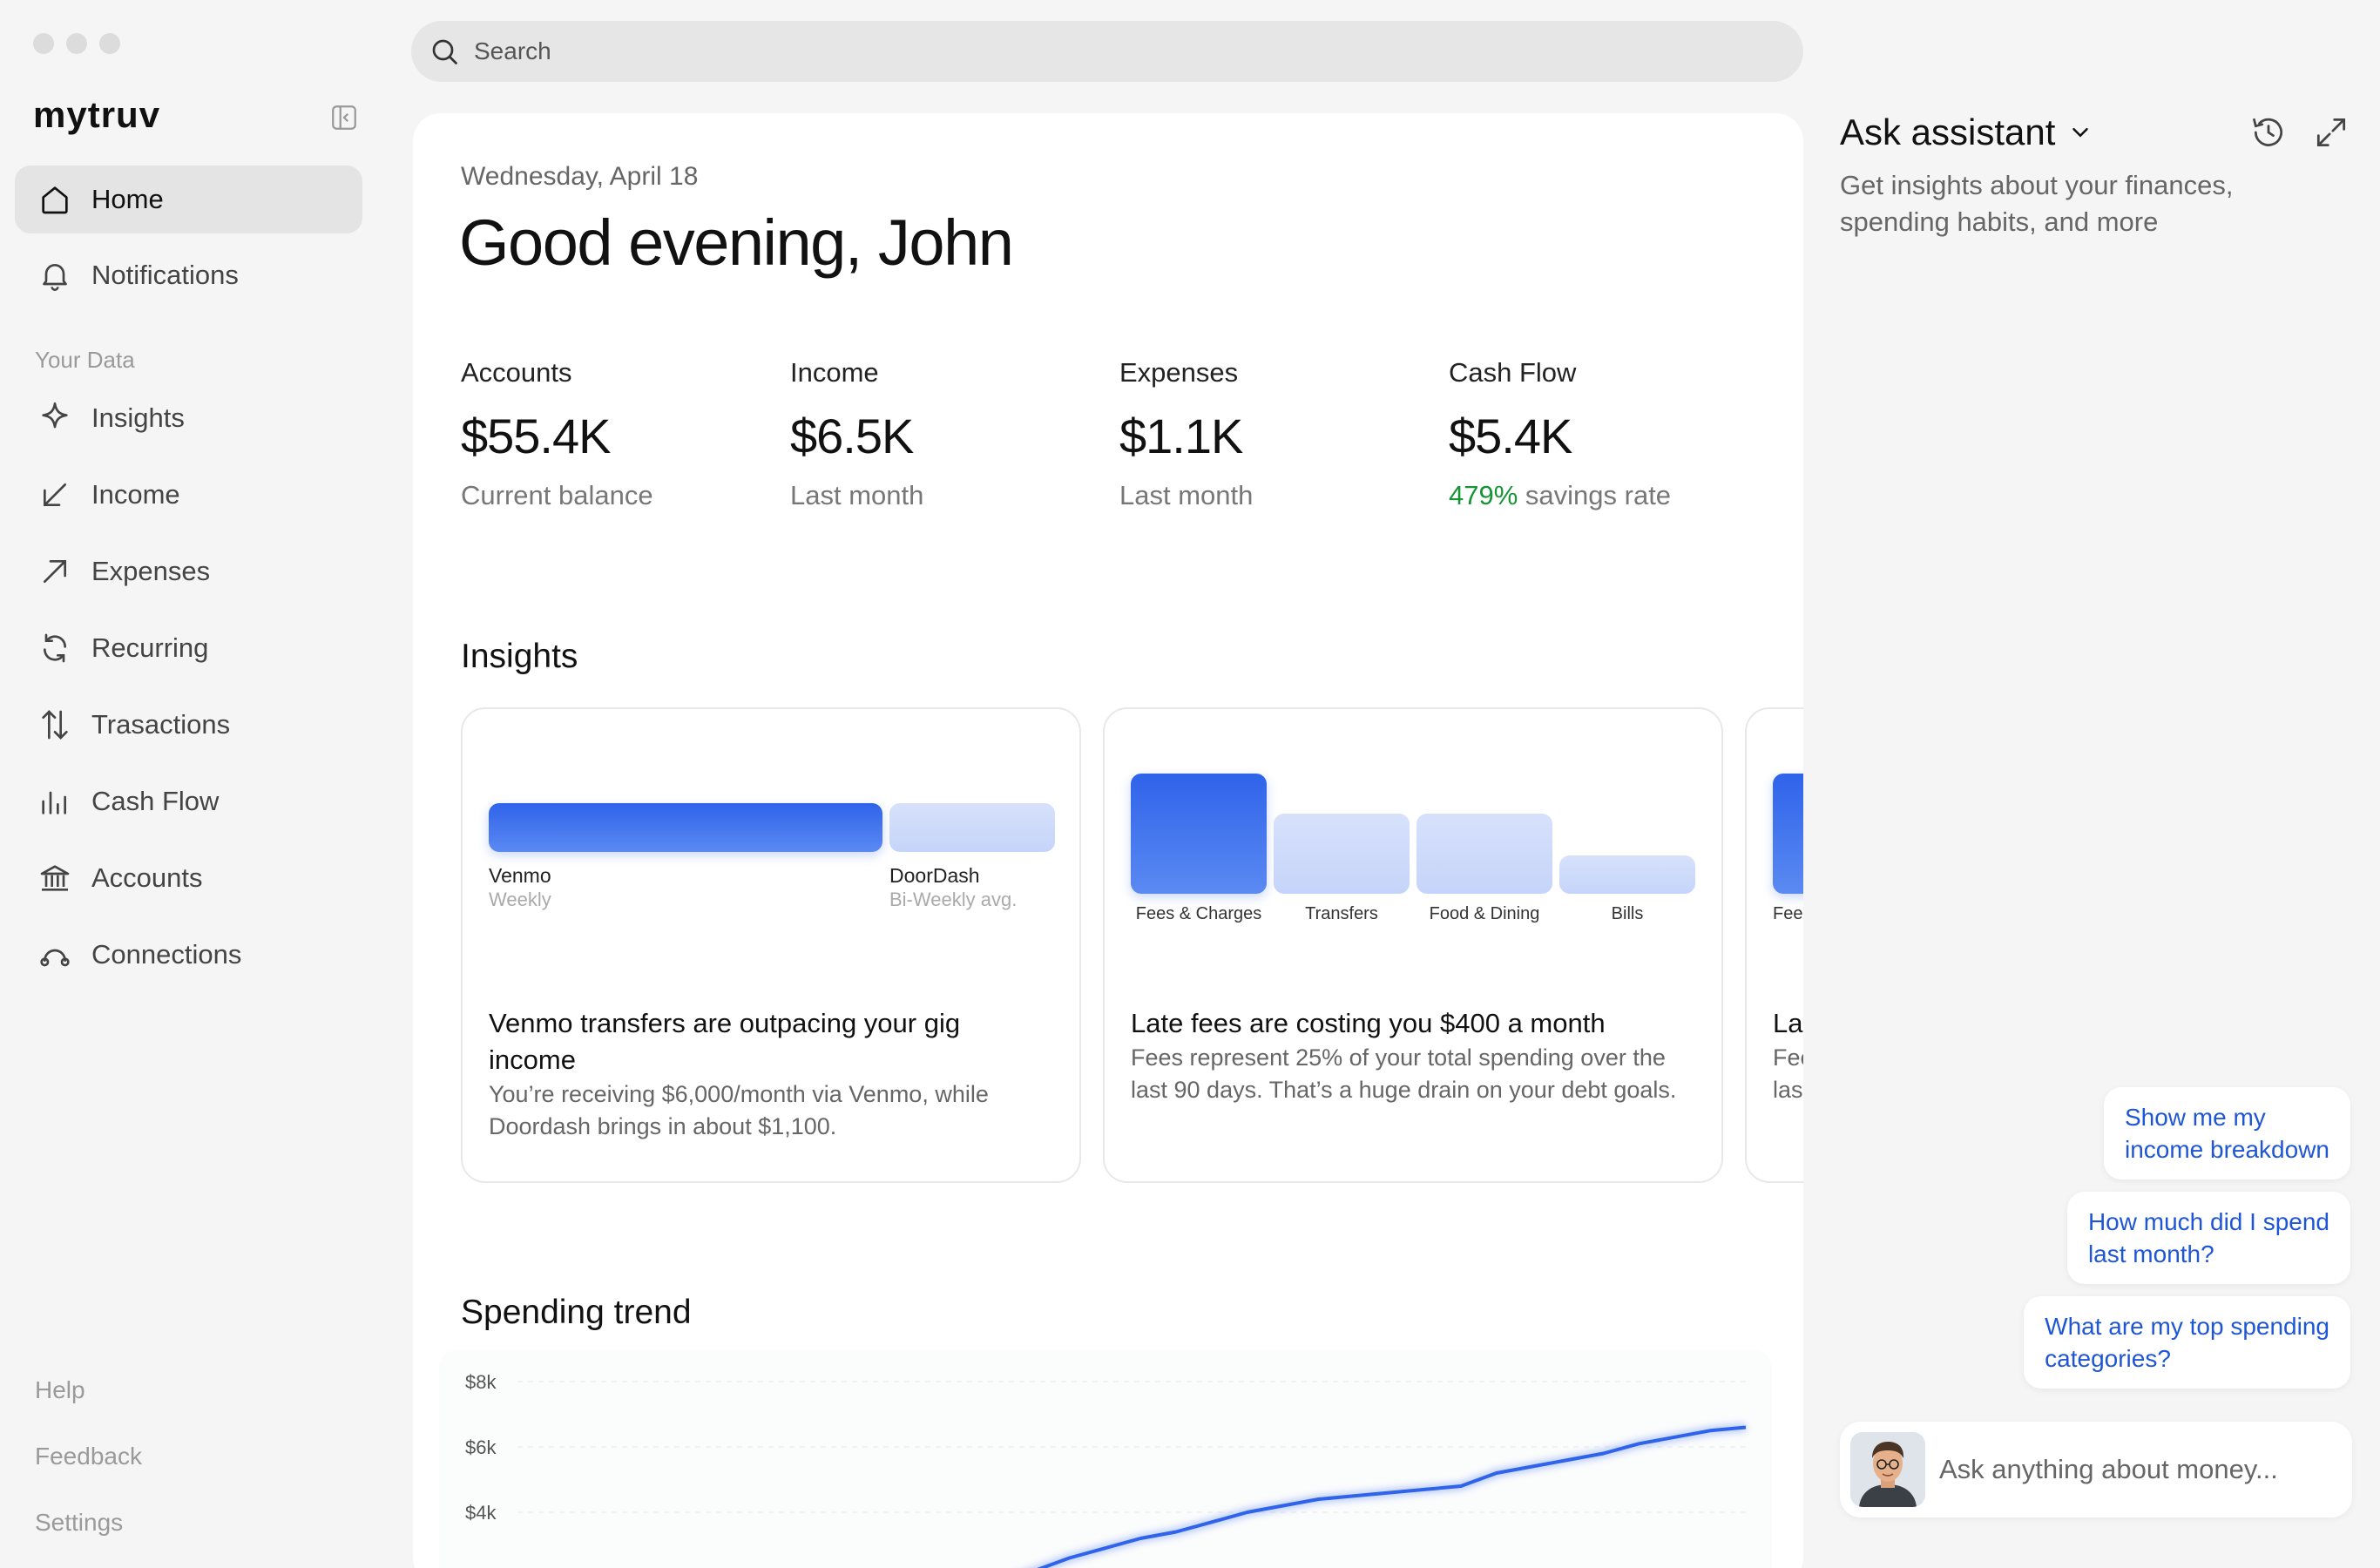 This screenshot has height=1568, width=2380. What do you see at coordinates (1276, 434) in the screenshot?
I see `stat-expenses: Expenses $1.1K Last month` at bounding box center [1276, 434].